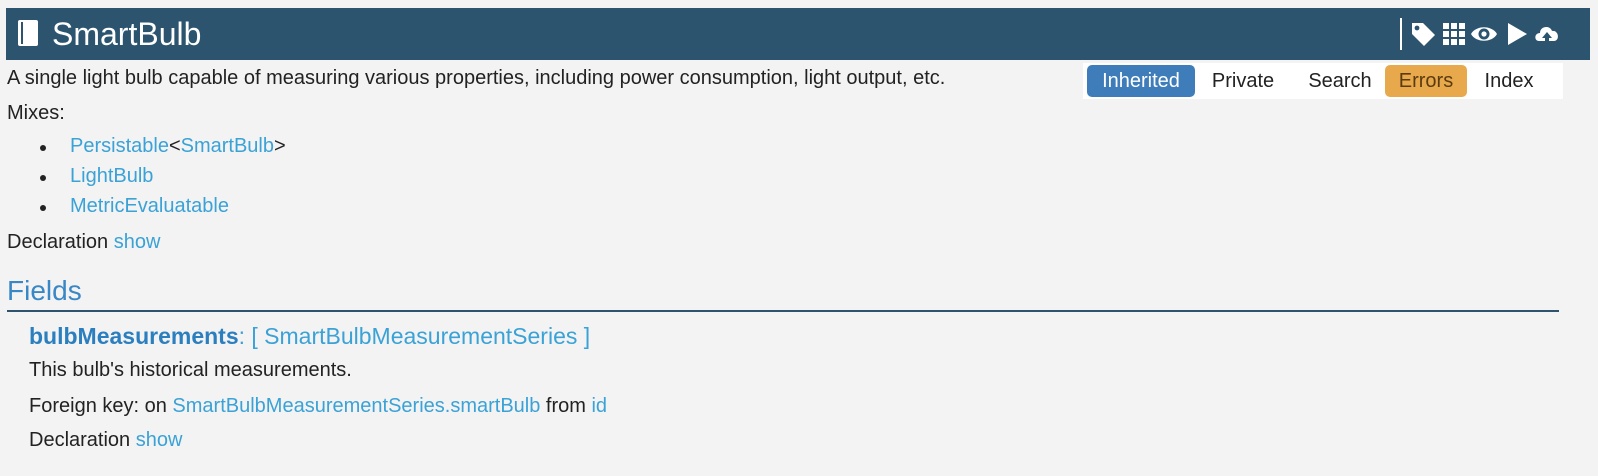  What do you see at coordinates (1454, 34) in the screenshot?
I see `grid-icon` at bounding box center [1454, 34].